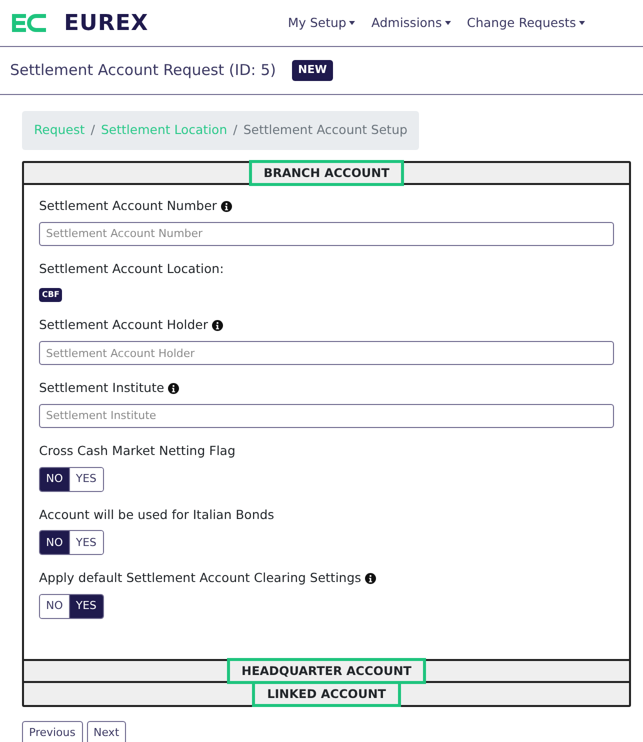 The width and height of the screenshot is (643, 742). Describe the element at coordinates (312, 70) in the screenshot. I see `status-badge: NEW` at that location.